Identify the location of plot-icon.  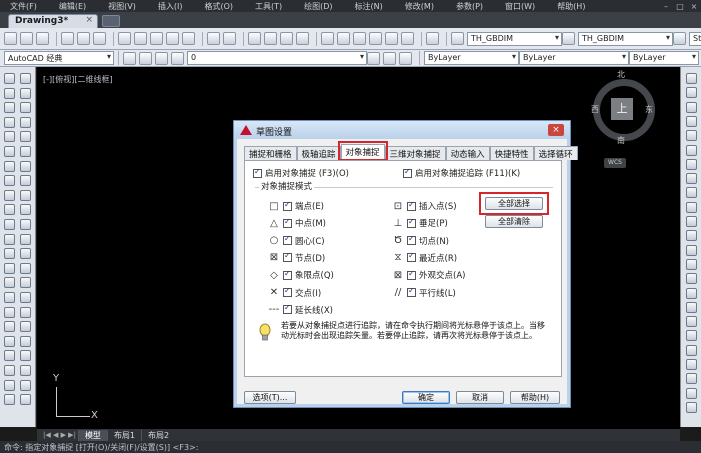
(67, 38).